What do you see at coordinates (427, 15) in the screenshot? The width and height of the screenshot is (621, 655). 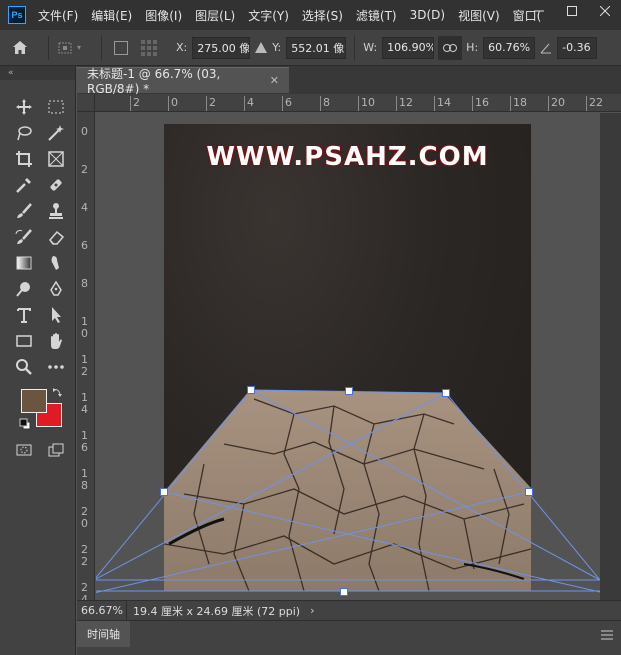 I see `menu-3d: 3D(D)` at bounding box center [427, 15].